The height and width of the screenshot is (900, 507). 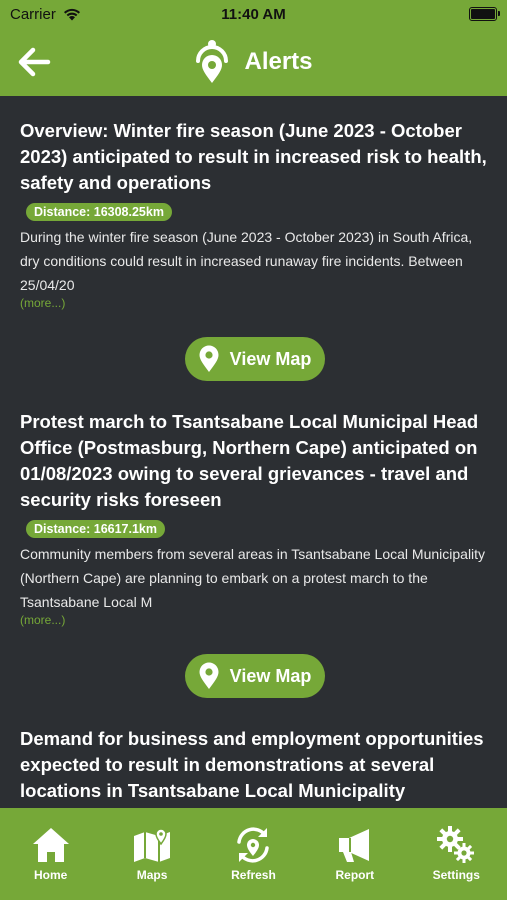 What do you see at coordinates (355, 875) in the screenshot?
I see `tab-label: Report` at bounding box center [355, 875].